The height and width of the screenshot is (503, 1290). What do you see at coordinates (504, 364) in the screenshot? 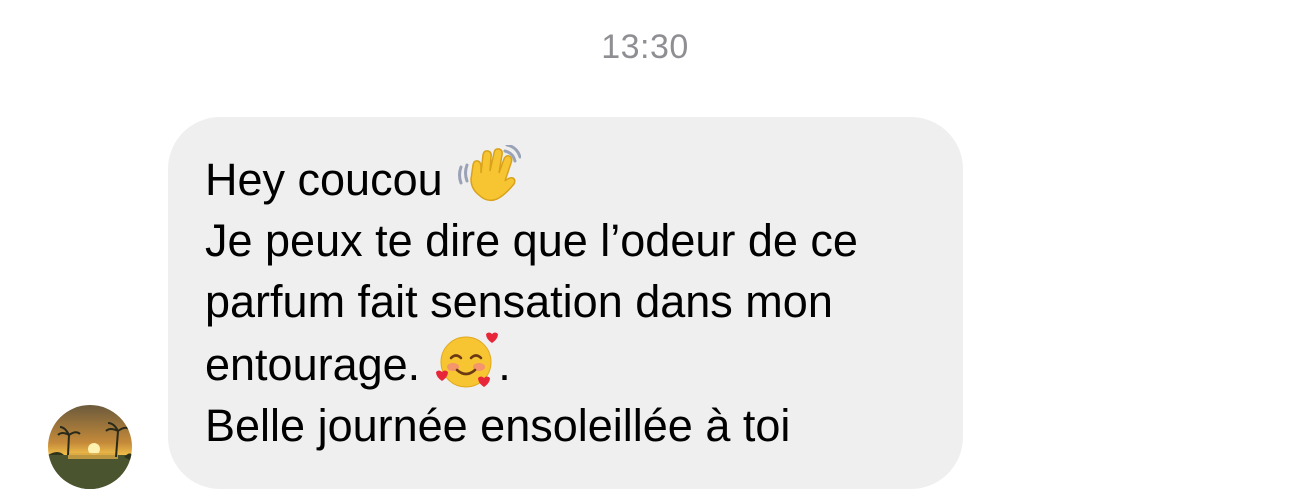
I see `trailing-punctuation: .` at bounding box center [504, 364].